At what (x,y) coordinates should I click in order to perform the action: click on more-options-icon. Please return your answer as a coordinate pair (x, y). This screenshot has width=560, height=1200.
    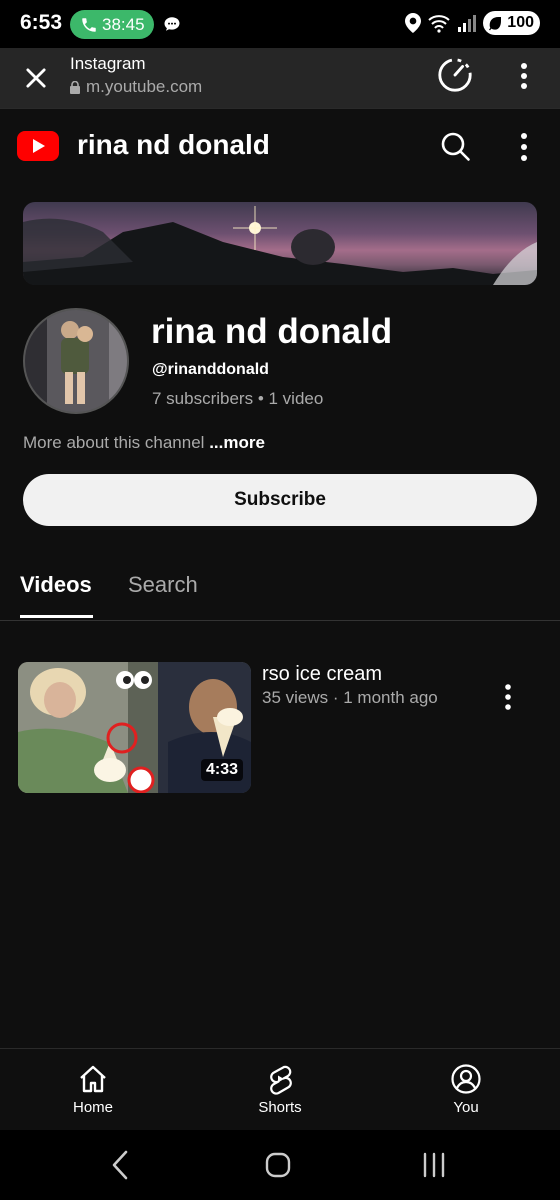
    Looking at the image, I should click on (524, 147).